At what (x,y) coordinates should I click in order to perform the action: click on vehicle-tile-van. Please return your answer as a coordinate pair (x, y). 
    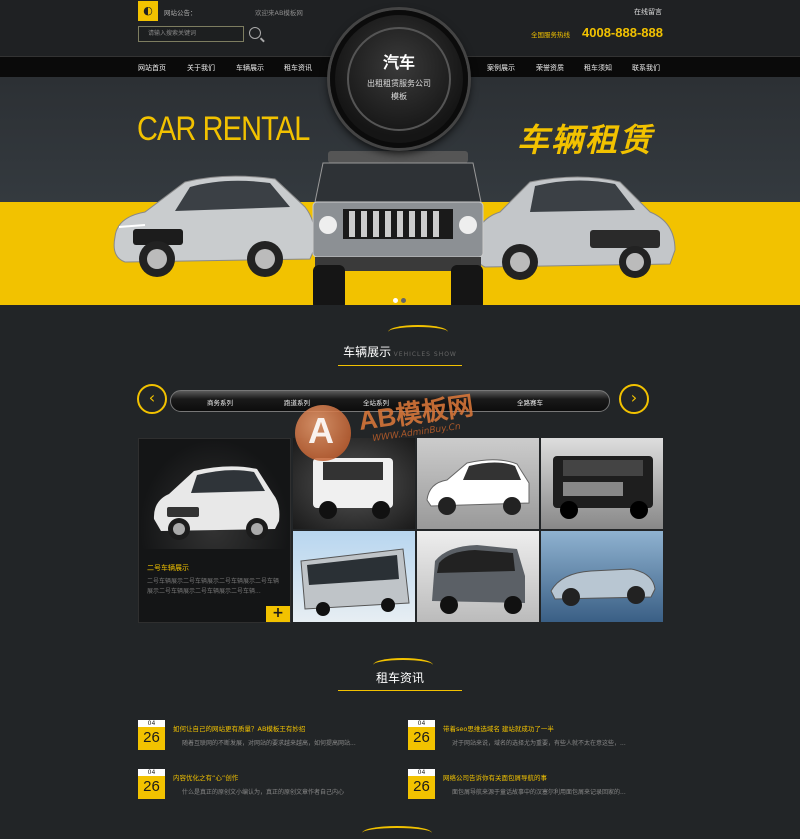
    Looking at the image, I should click on (478, 576).